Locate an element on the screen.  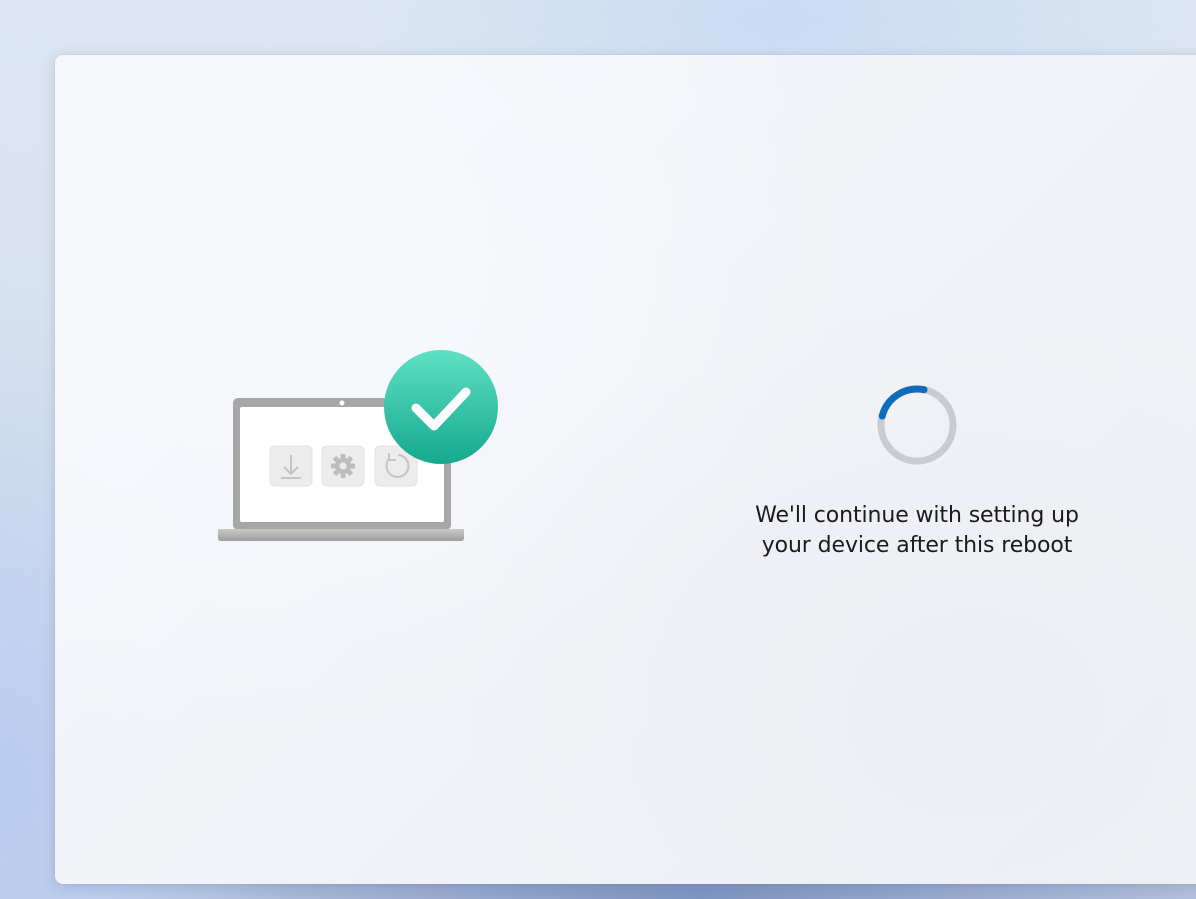
status-line-2: your device after this reboot is located at coordinates (917, 545).